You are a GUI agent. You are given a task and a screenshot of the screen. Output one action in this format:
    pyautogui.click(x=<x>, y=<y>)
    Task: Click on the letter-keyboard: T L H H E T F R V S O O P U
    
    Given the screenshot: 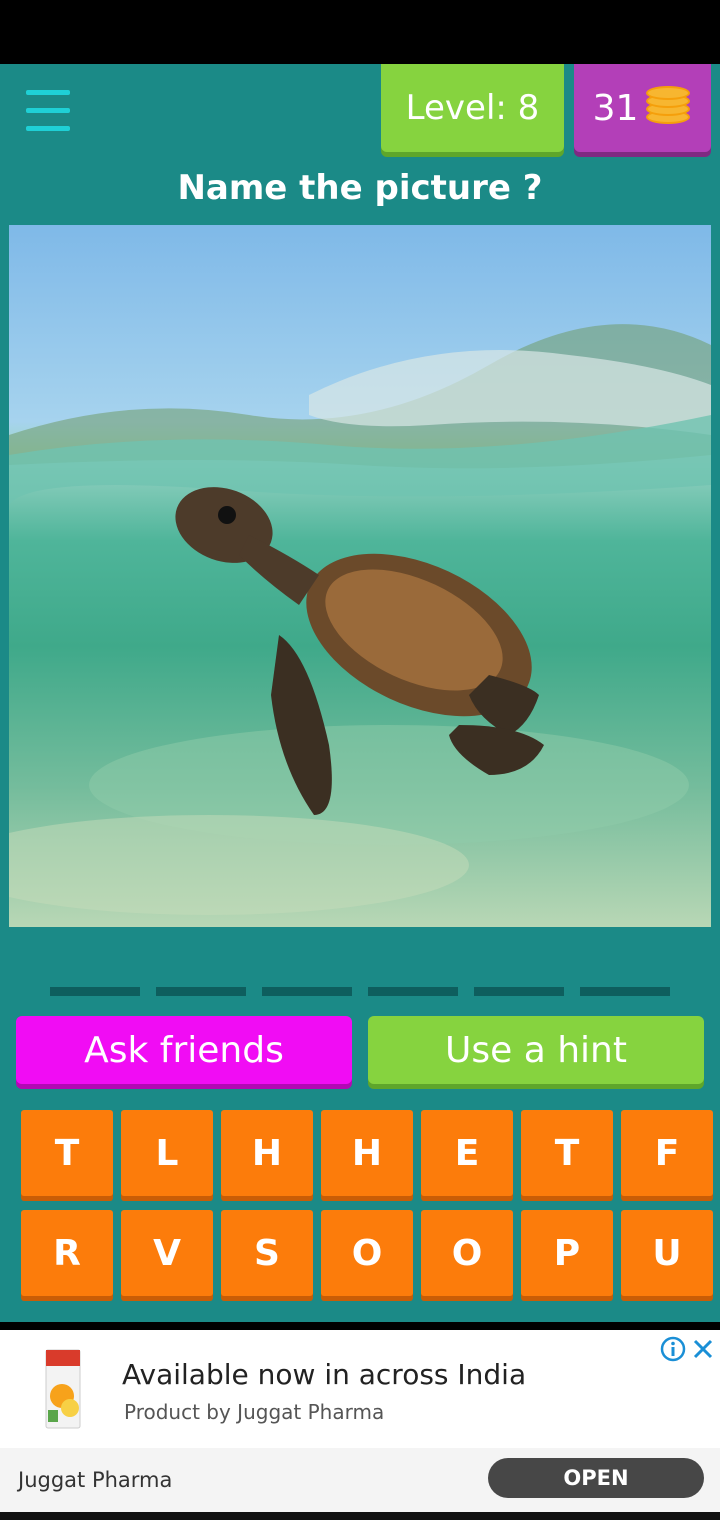 What is the action you would take?
    pyautogui.click(x=367, y=1205)
    